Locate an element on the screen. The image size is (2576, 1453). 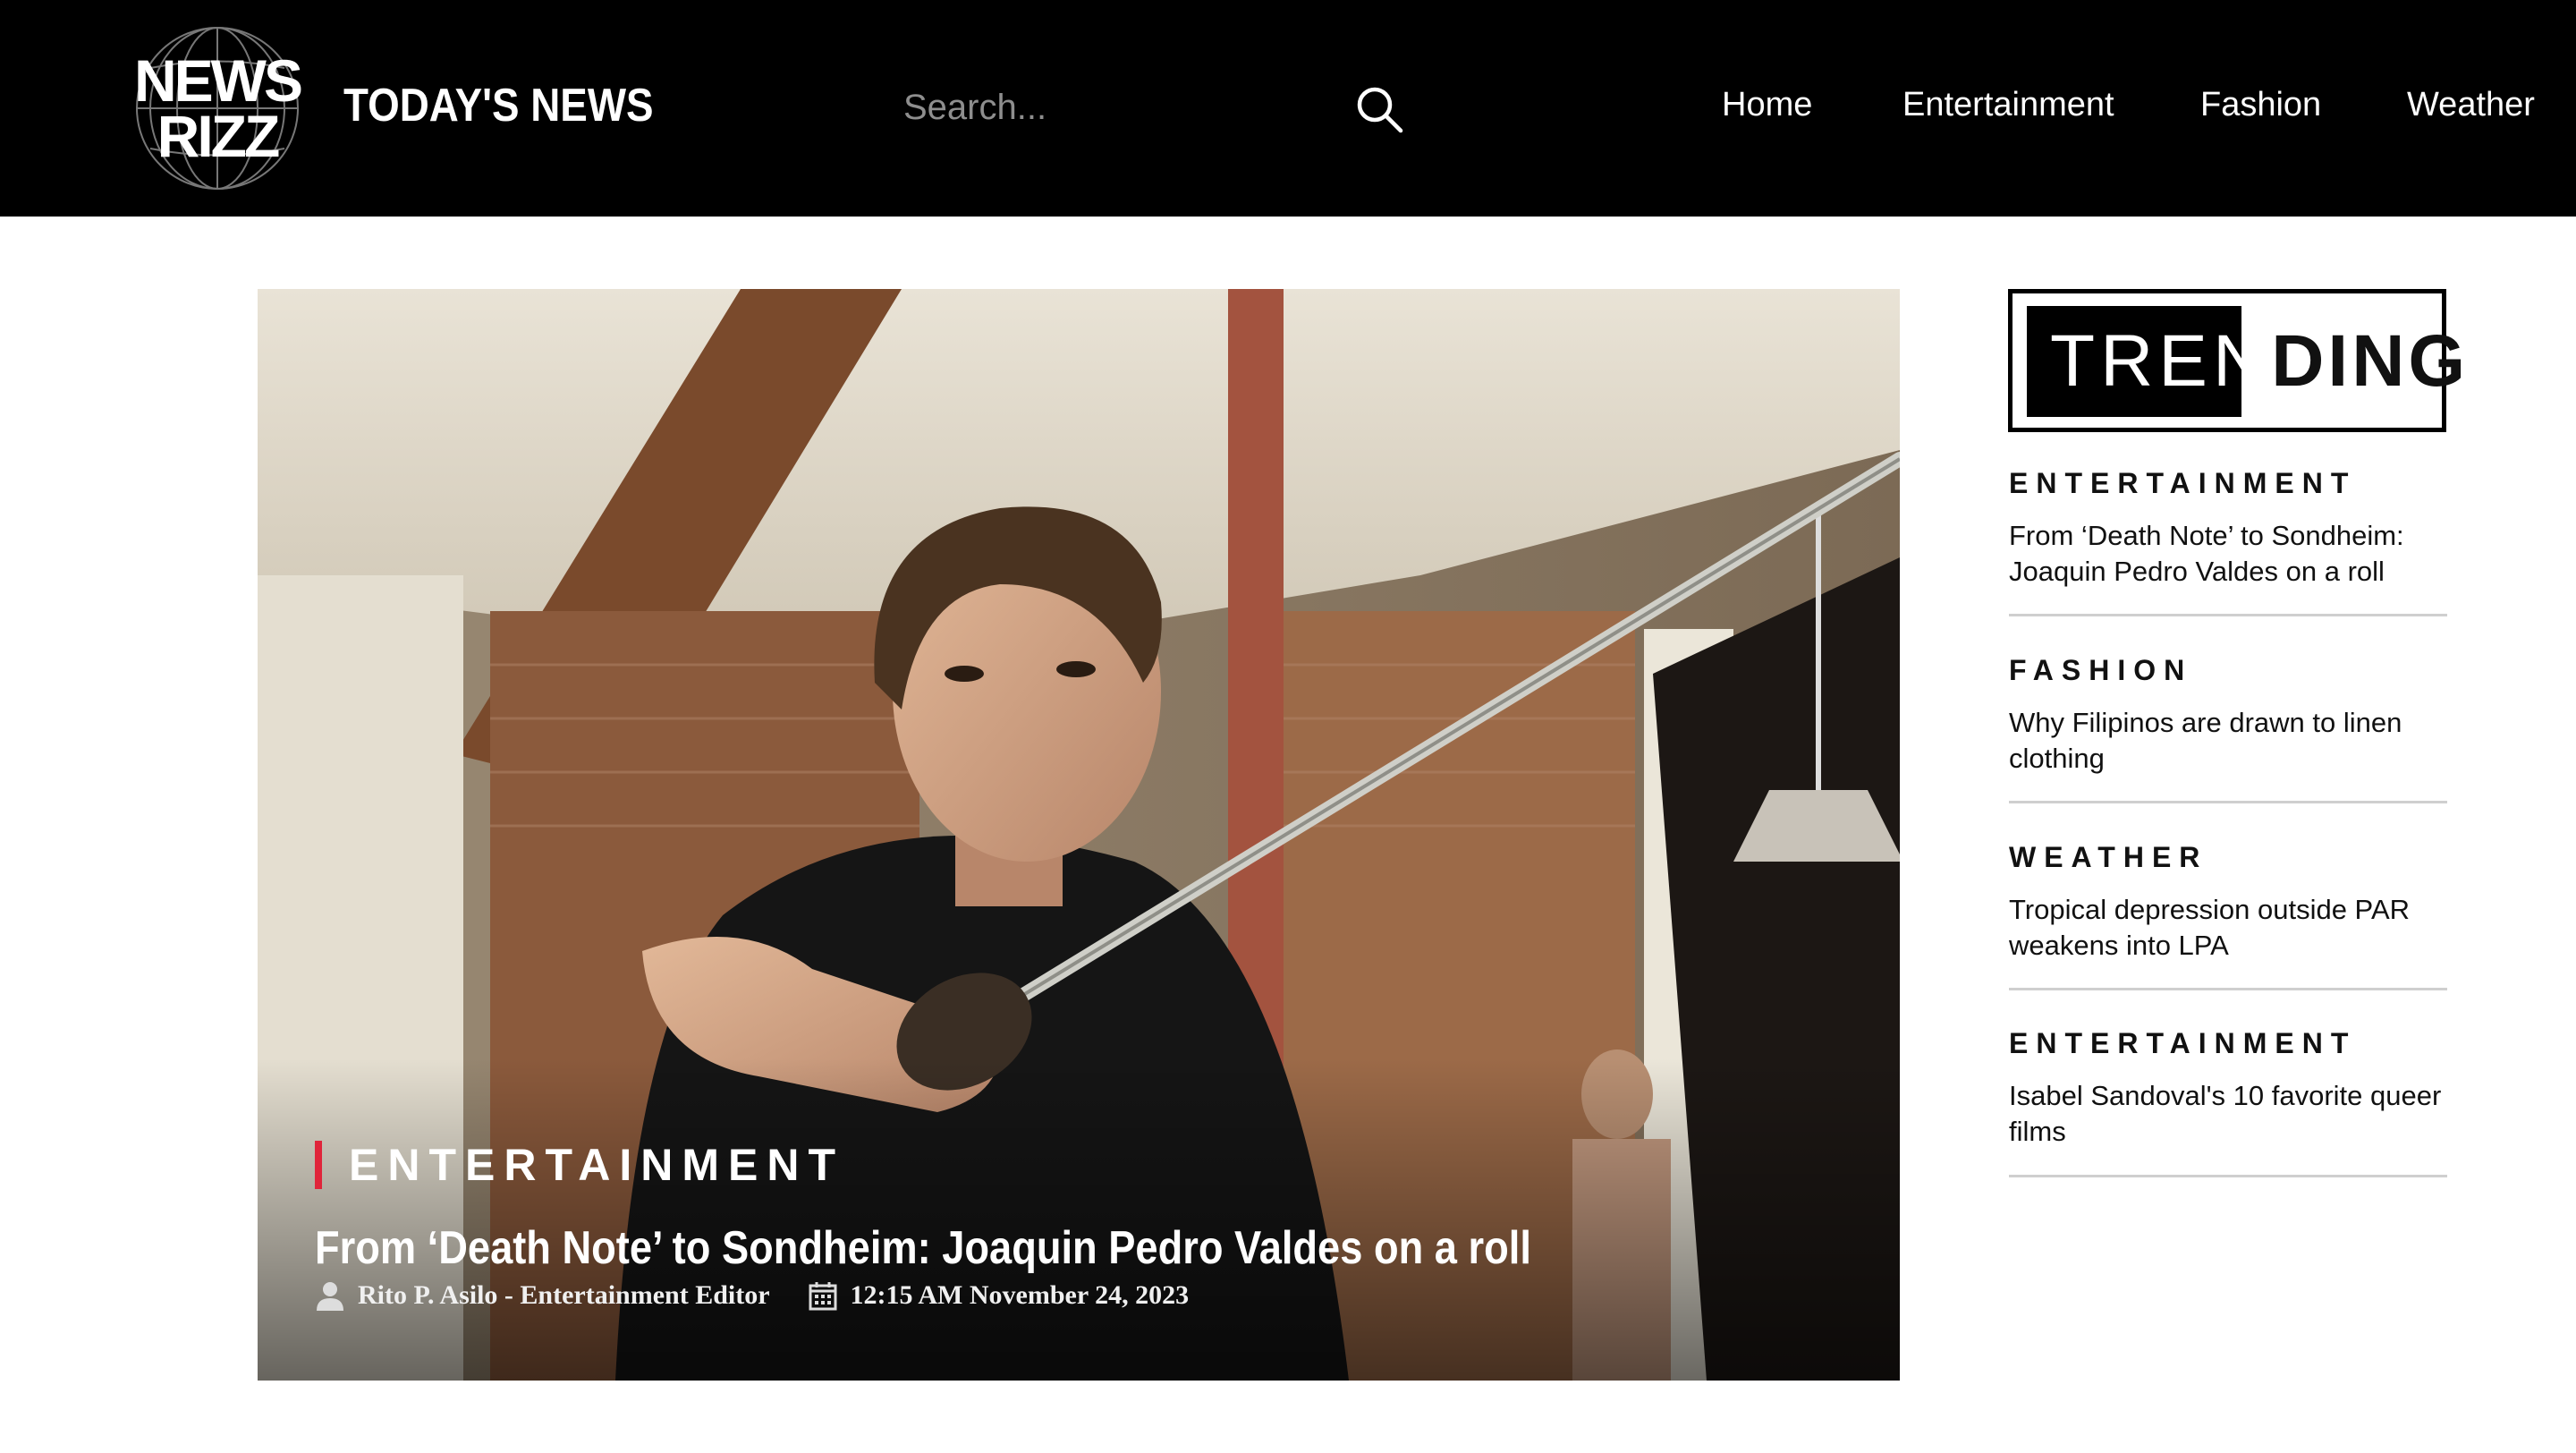
site-title: TODAY'S NEWS is located at coordinates (498, 105).